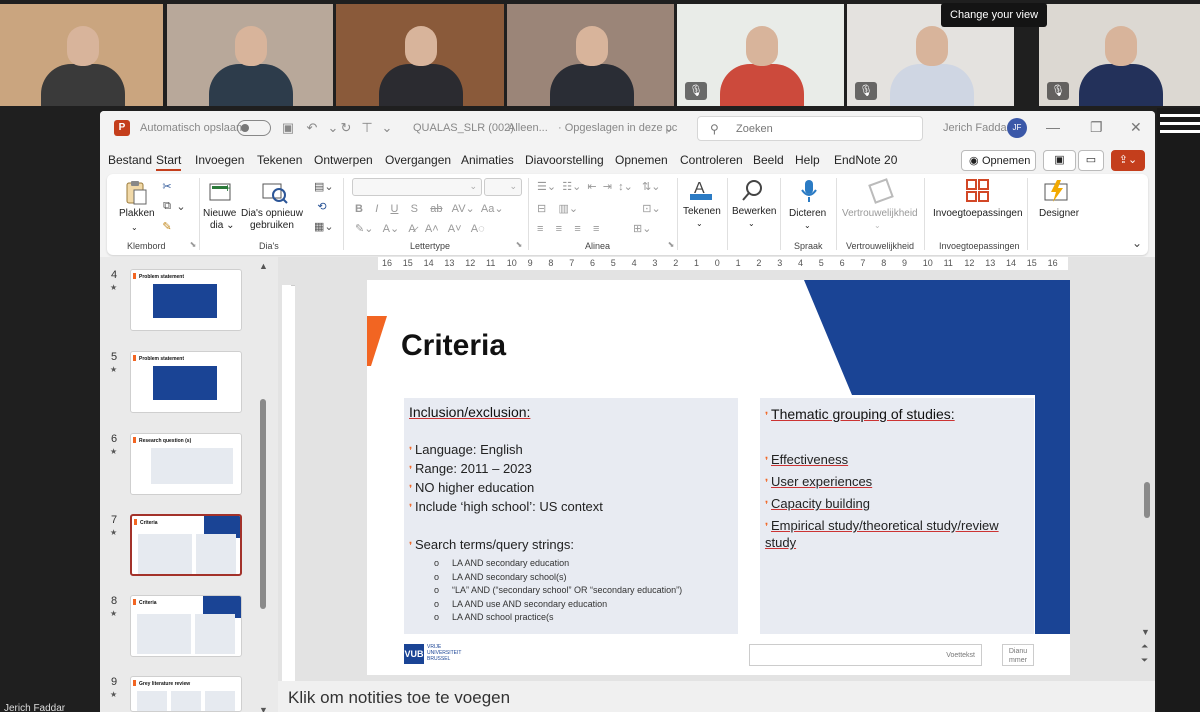 This screenshot has width=1200, height=712. I want to click on grow-font-icon: A˄, so click(432, 229).